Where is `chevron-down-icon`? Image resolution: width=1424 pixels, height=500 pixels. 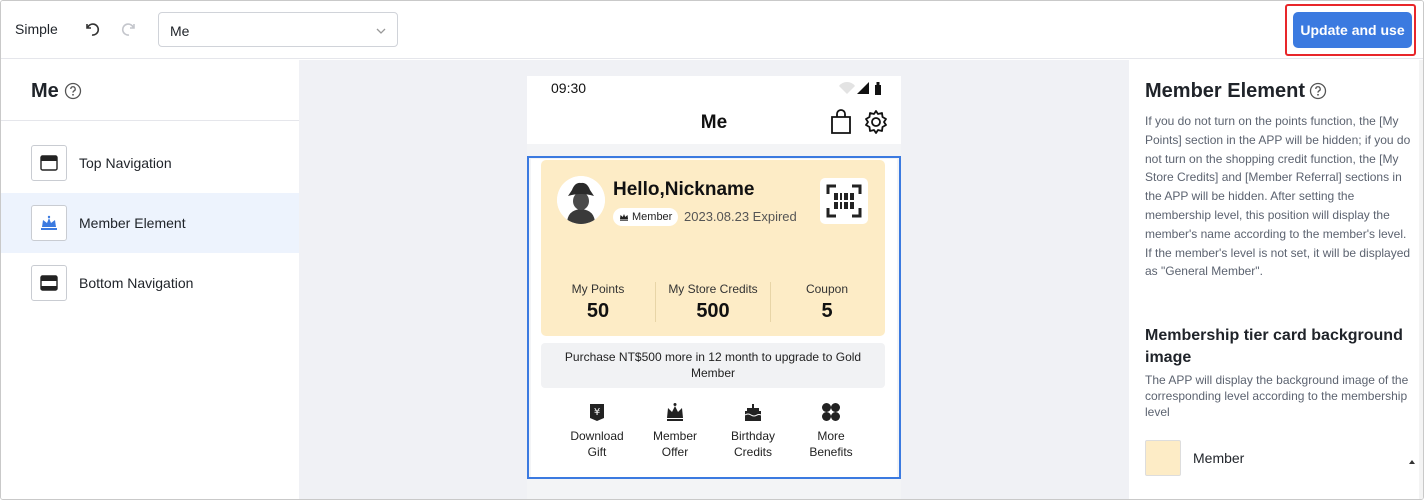 chevron-down-icon is located at coordinates (381, 33).